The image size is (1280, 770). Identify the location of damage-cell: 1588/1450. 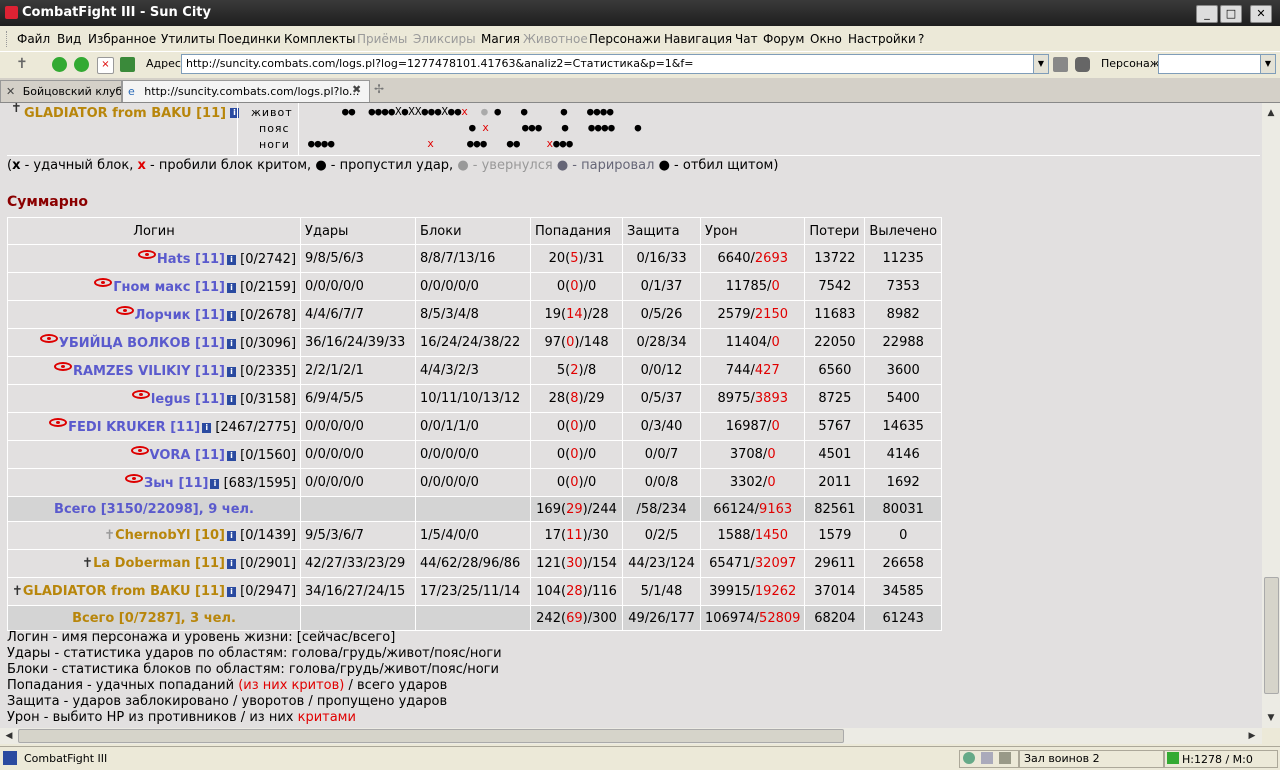
(753, 535).